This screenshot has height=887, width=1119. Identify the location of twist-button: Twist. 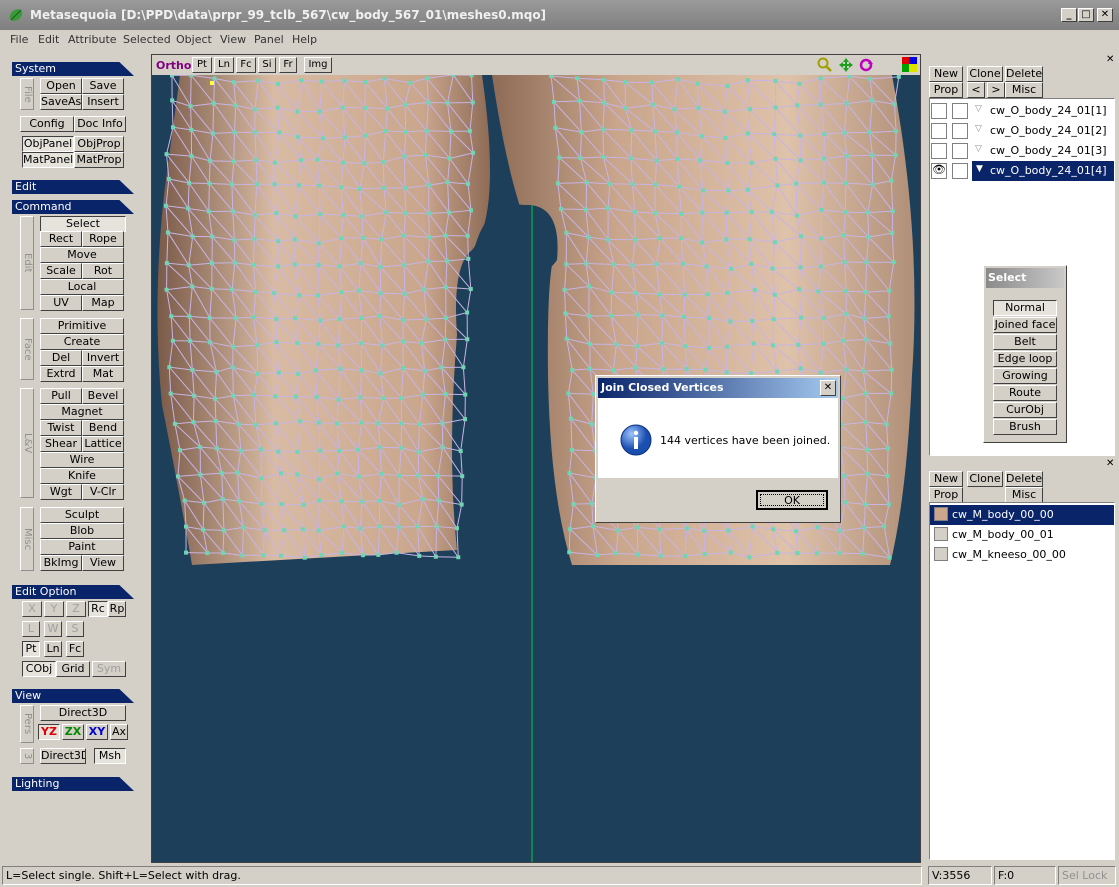
(61, 428).